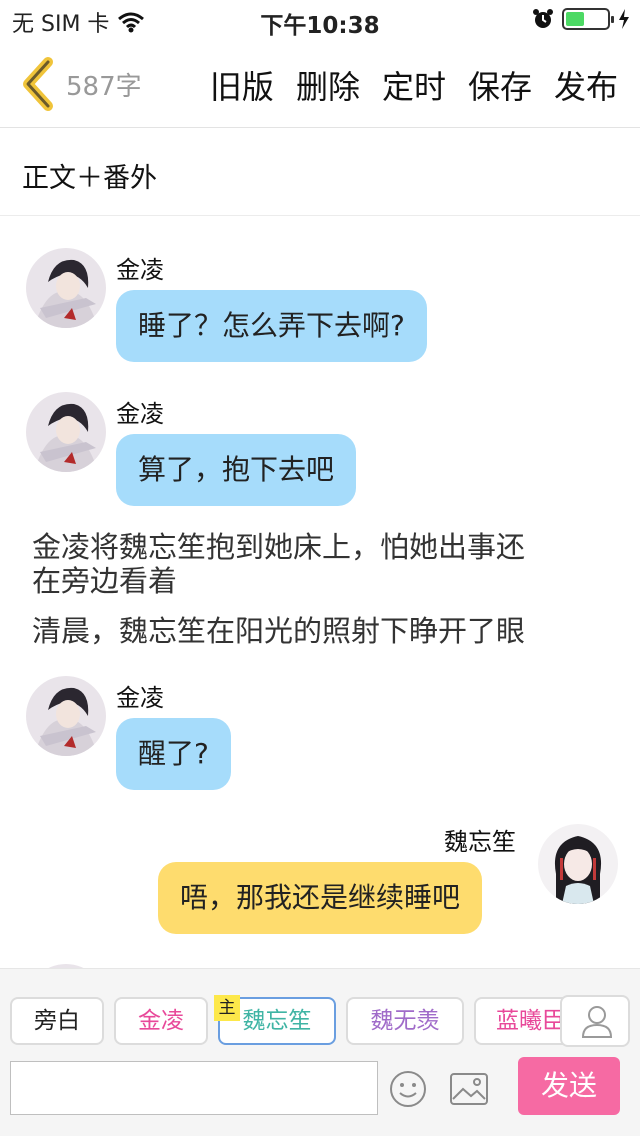  I want to click on charging-icon, so click(624, 19).